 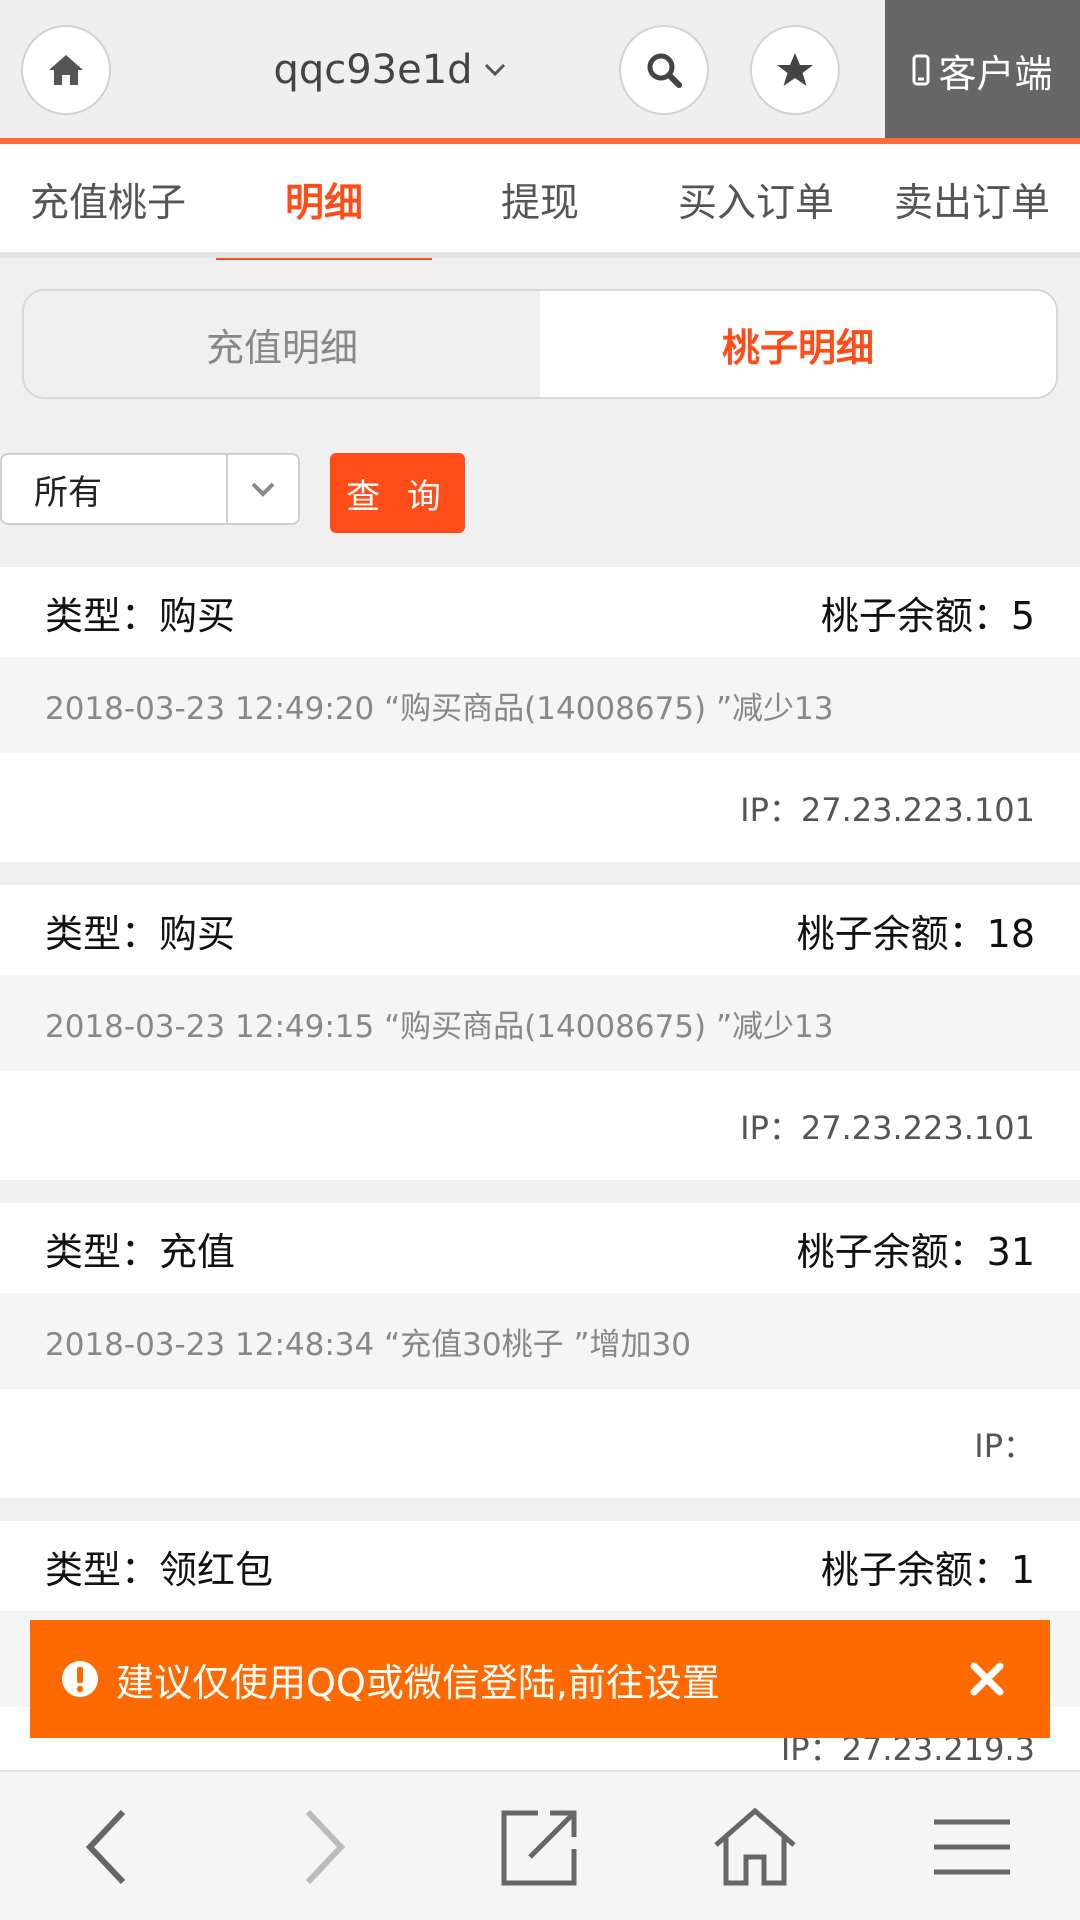 I want to click on tab-details: 明细, so click(x=324, y=202).